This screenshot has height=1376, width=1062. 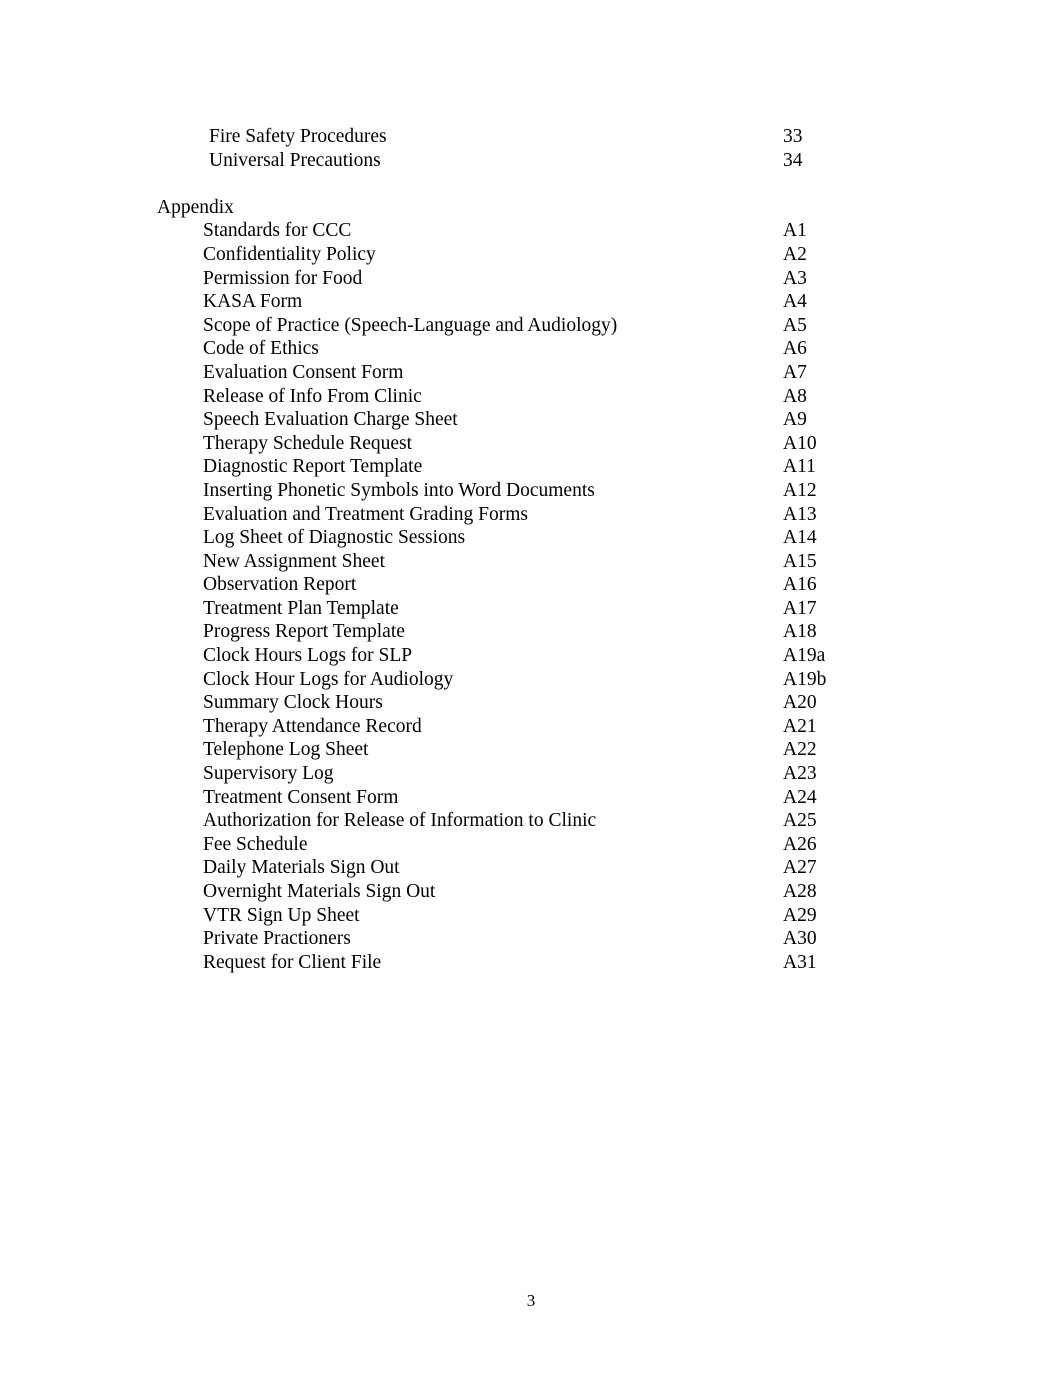 I want to click on toc-entry: New Assignment Sheet A15, so click(x=531, y=562).